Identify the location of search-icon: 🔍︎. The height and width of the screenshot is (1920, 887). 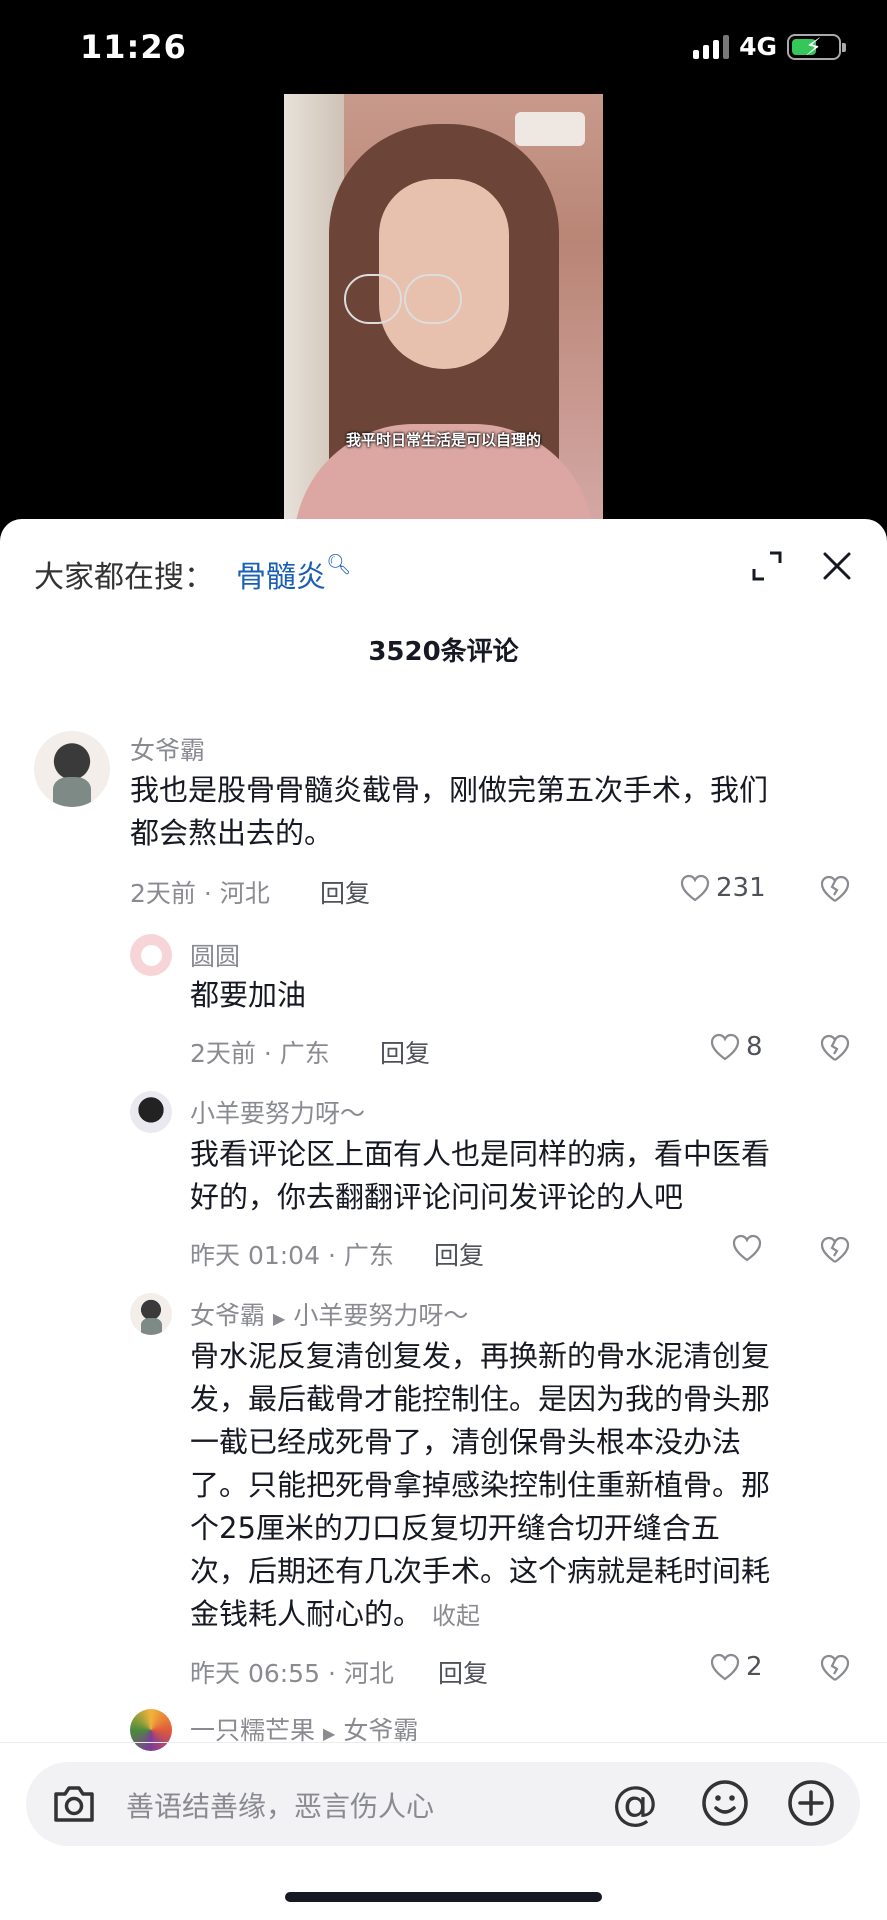
(339, 564).